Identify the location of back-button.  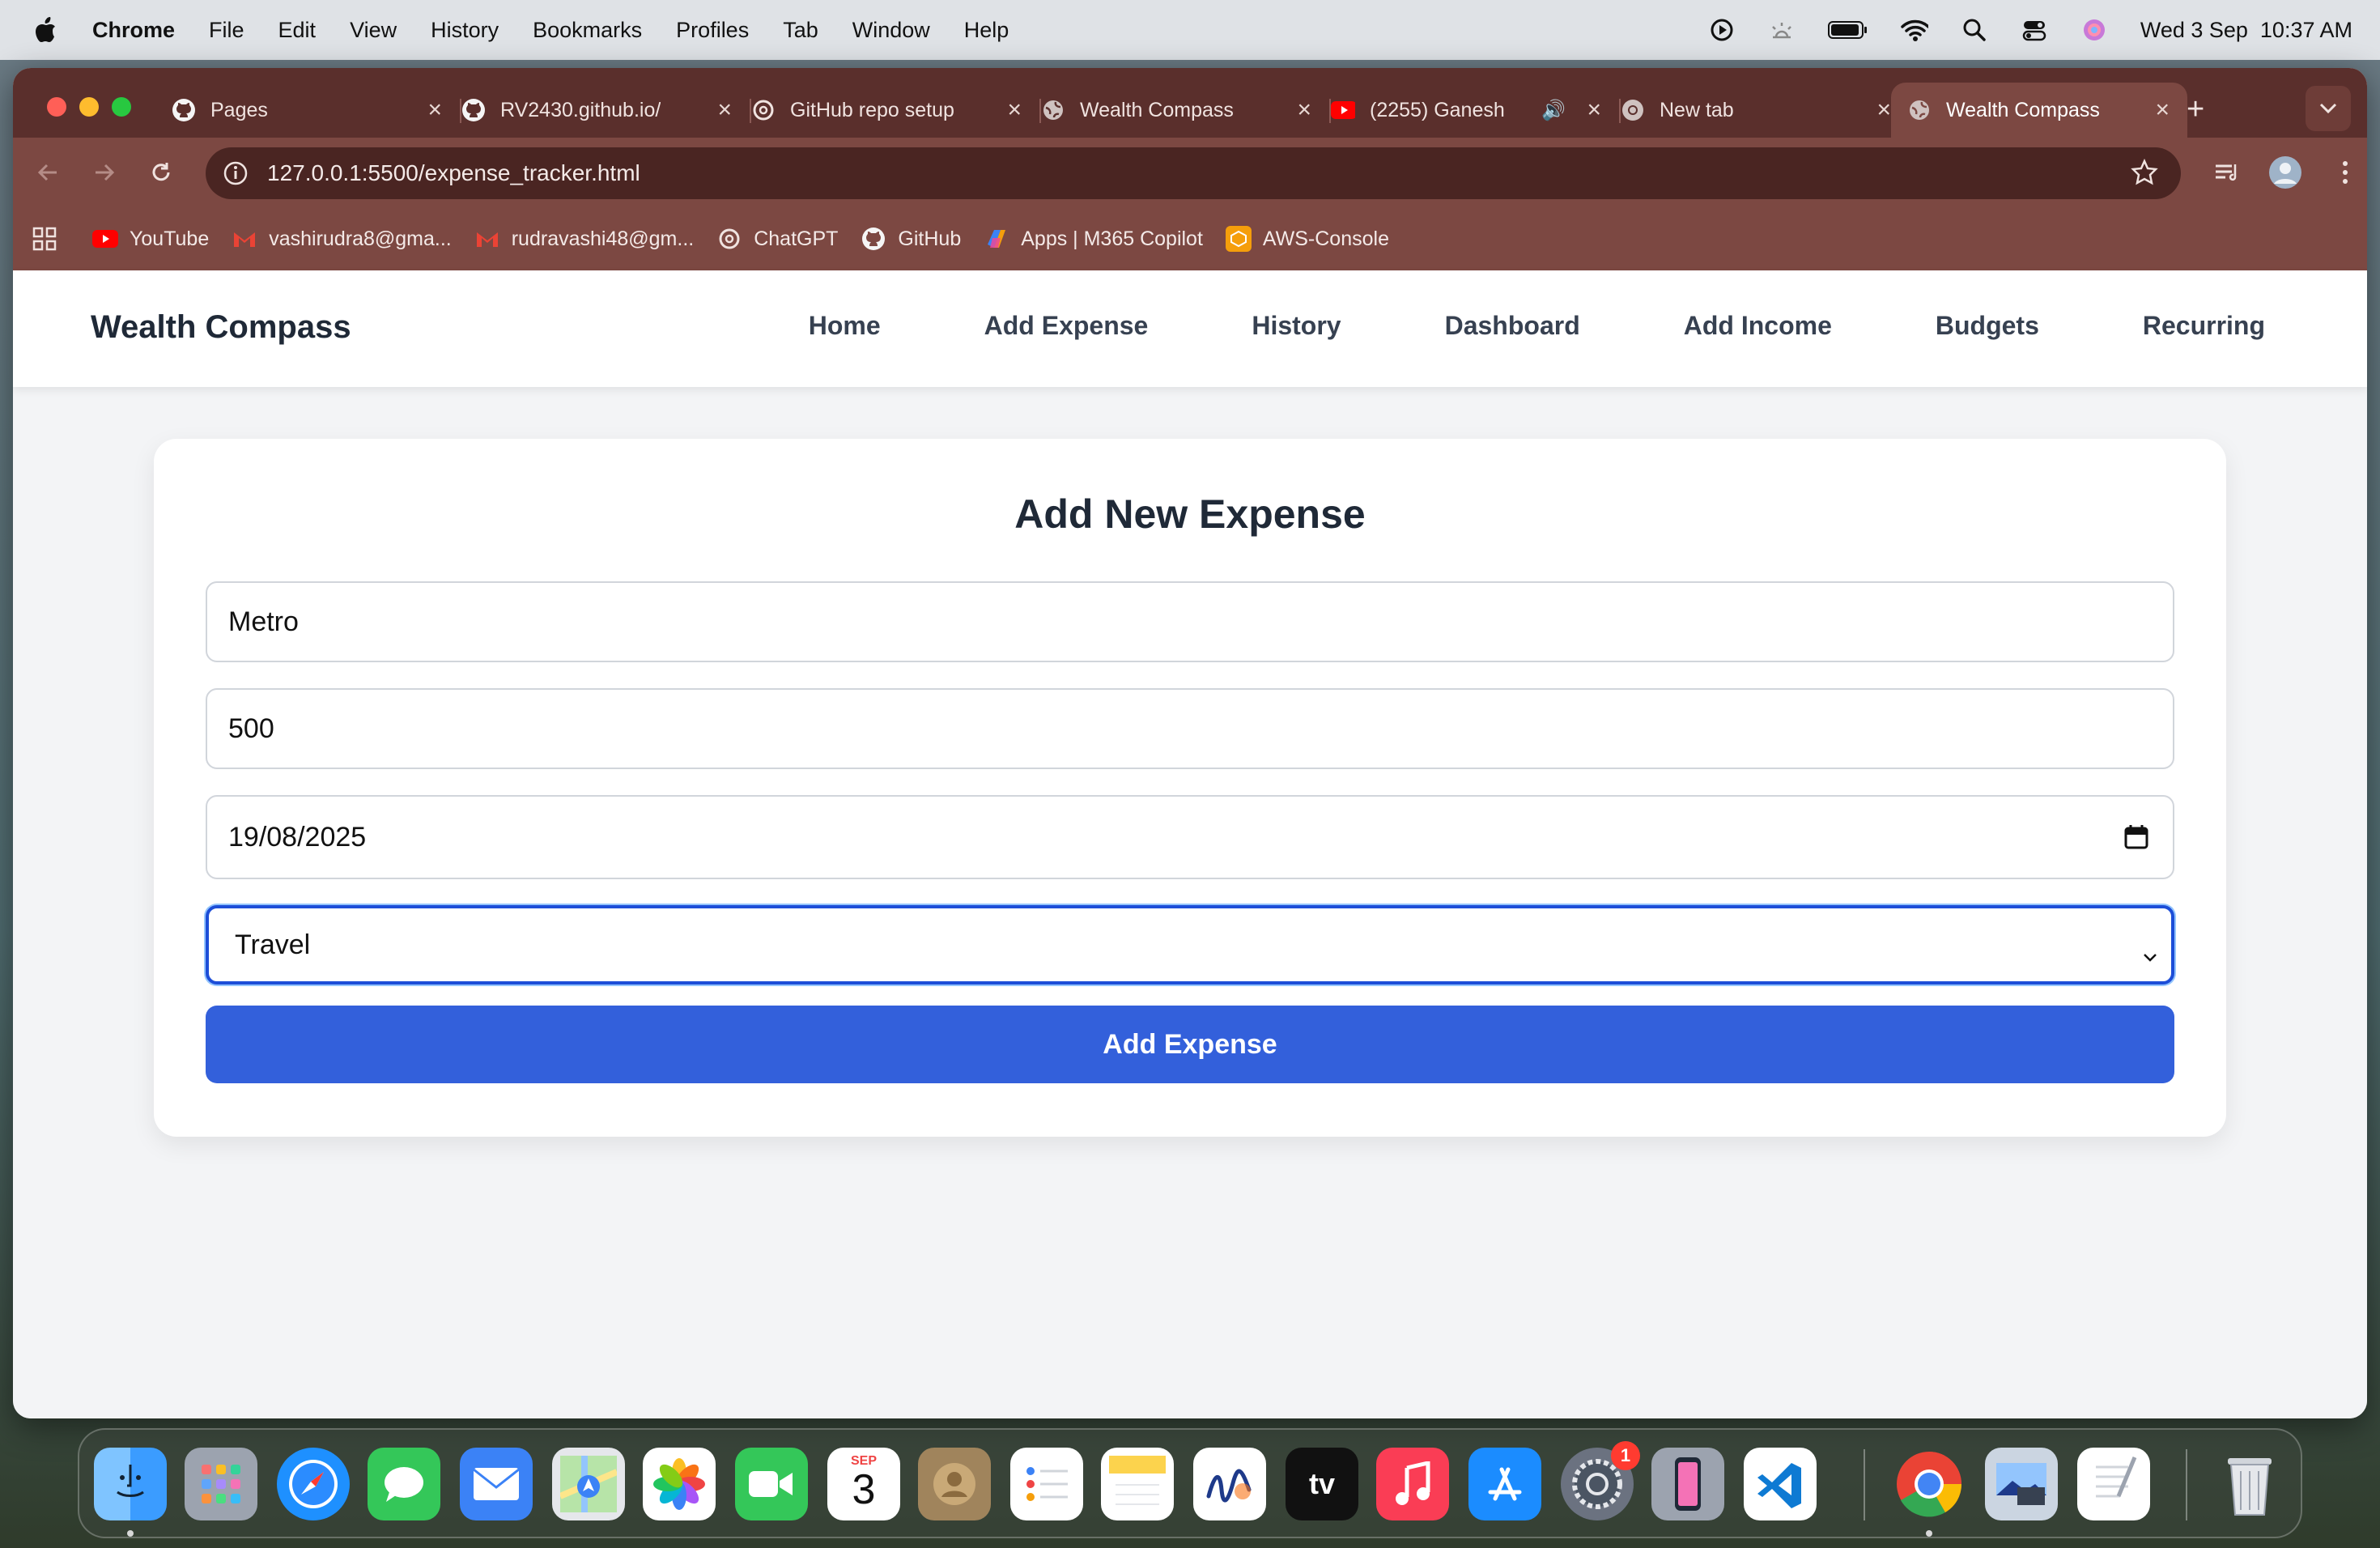
(48, 172).